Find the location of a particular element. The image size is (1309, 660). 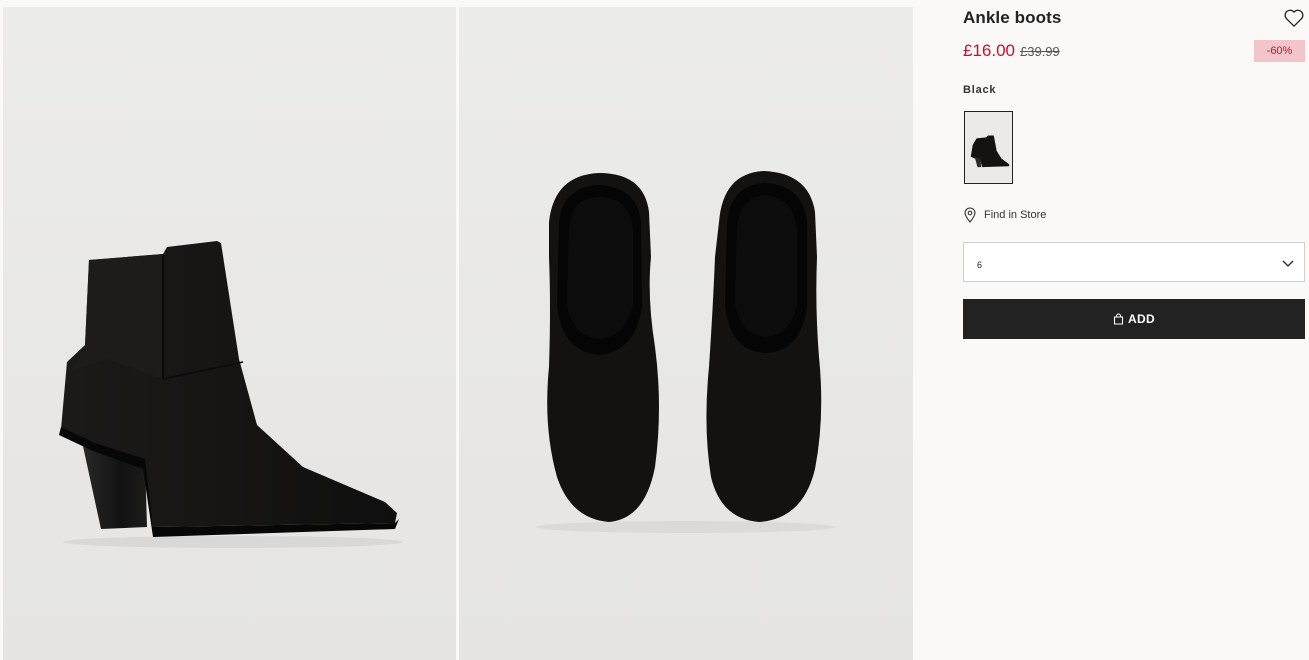

sale-price: £16.00 is located at coordinates (989, 50).